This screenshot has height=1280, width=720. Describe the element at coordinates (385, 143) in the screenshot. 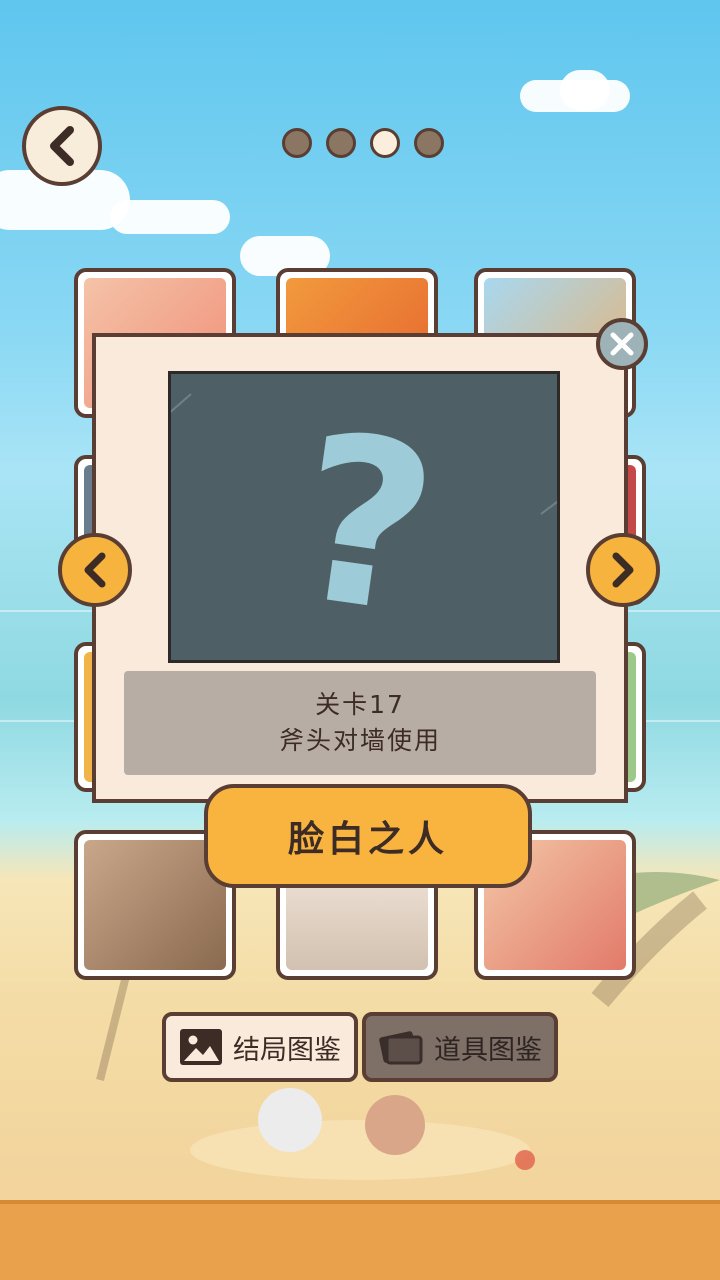

I see `page-dot-active` at that location.